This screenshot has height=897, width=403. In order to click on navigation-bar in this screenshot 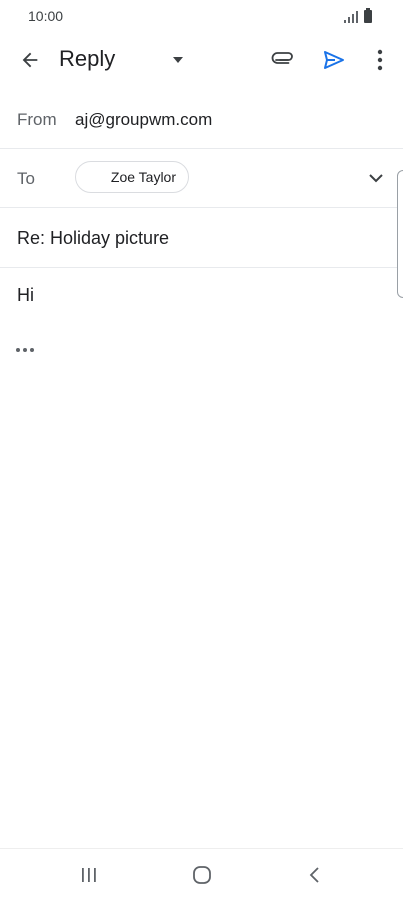, I will do `click(201, 872)`.